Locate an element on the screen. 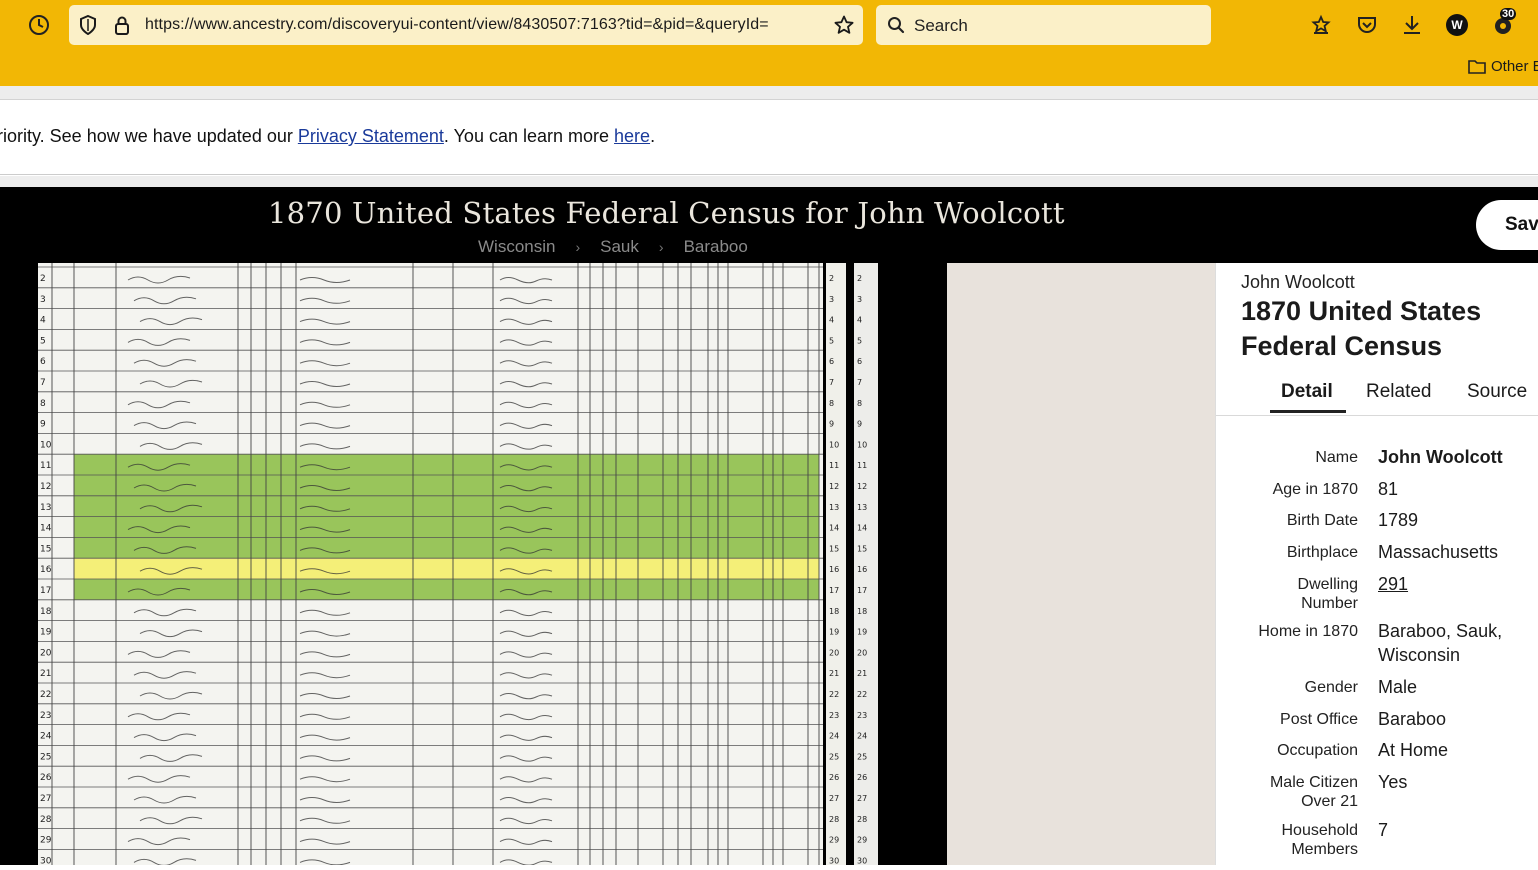 This screenshot has height=870, width=1538. margin-line-number: 16 is located at coordinates (834, 569).